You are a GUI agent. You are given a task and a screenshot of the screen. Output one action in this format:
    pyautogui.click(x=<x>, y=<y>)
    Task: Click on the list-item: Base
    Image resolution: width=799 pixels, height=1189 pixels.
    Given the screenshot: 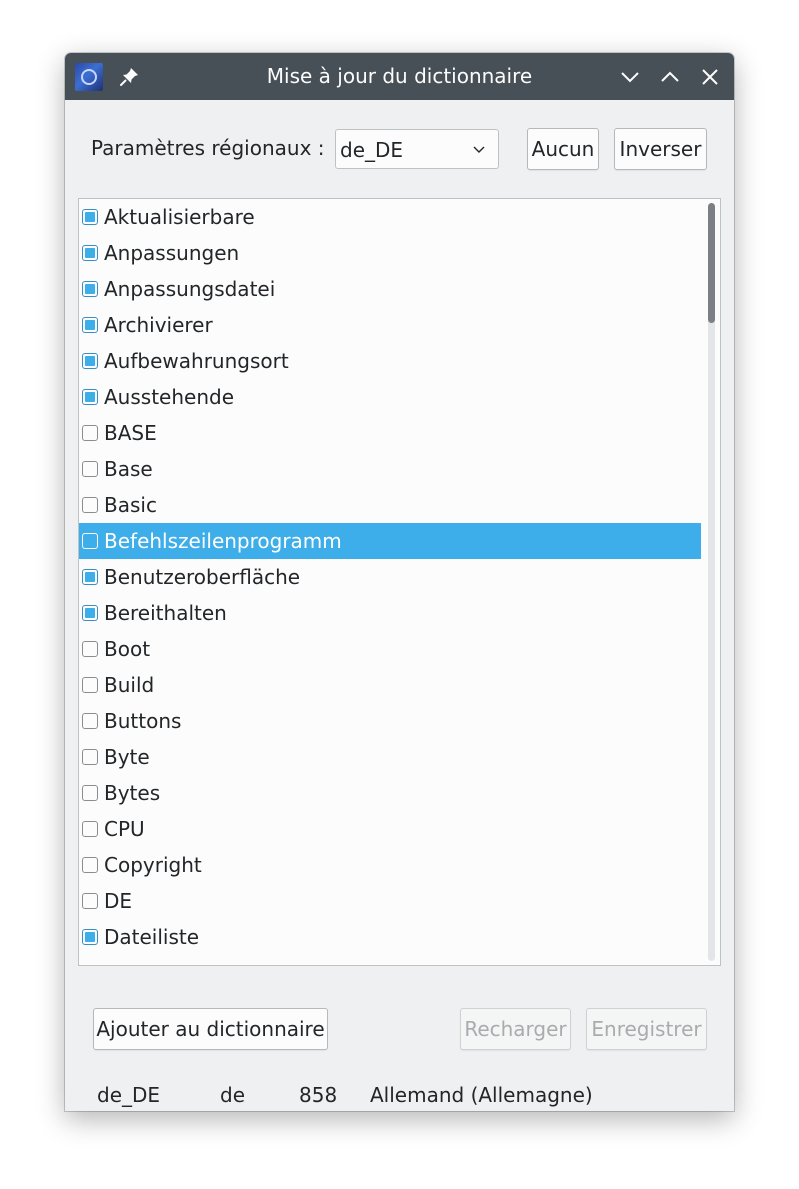 What is the action you would take?
    pyautogui.click(x=390, y=469)
    